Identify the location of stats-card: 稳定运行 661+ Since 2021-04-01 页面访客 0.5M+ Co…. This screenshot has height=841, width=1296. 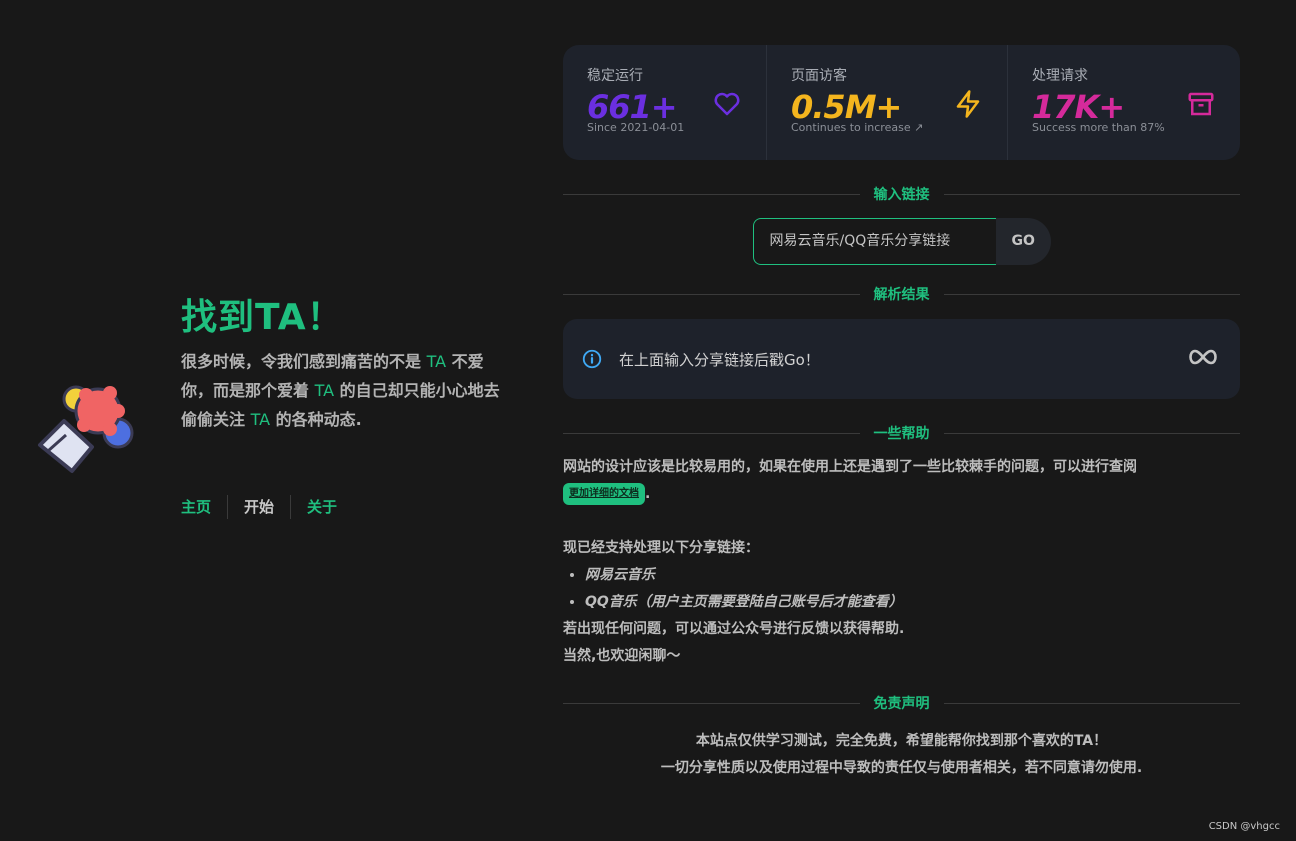
(901, 102).